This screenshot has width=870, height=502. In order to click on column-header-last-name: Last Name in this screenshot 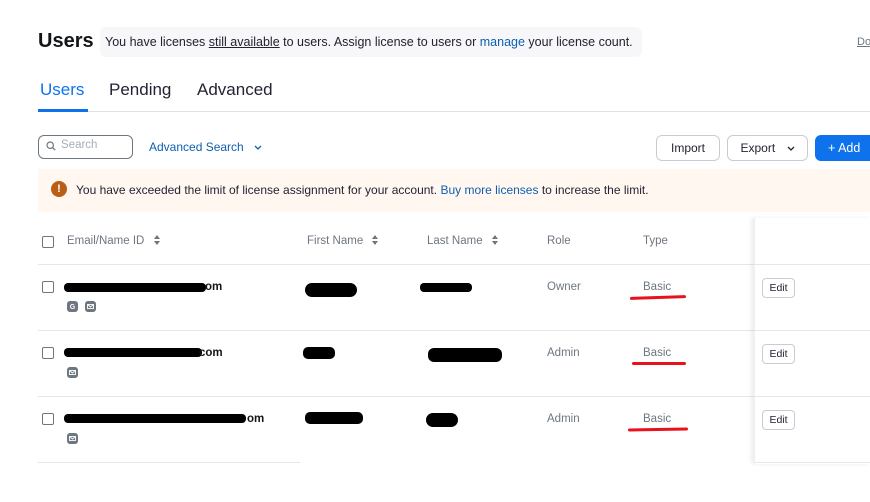, I will do `click(462, 241)`.